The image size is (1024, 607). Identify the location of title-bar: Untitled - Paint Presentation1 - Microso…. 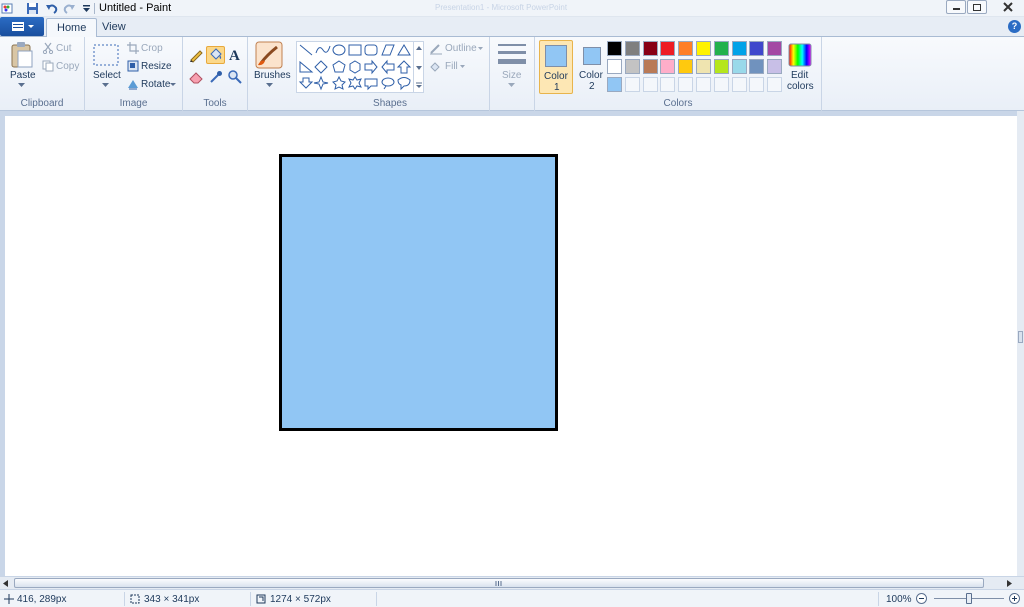
(512, 8).